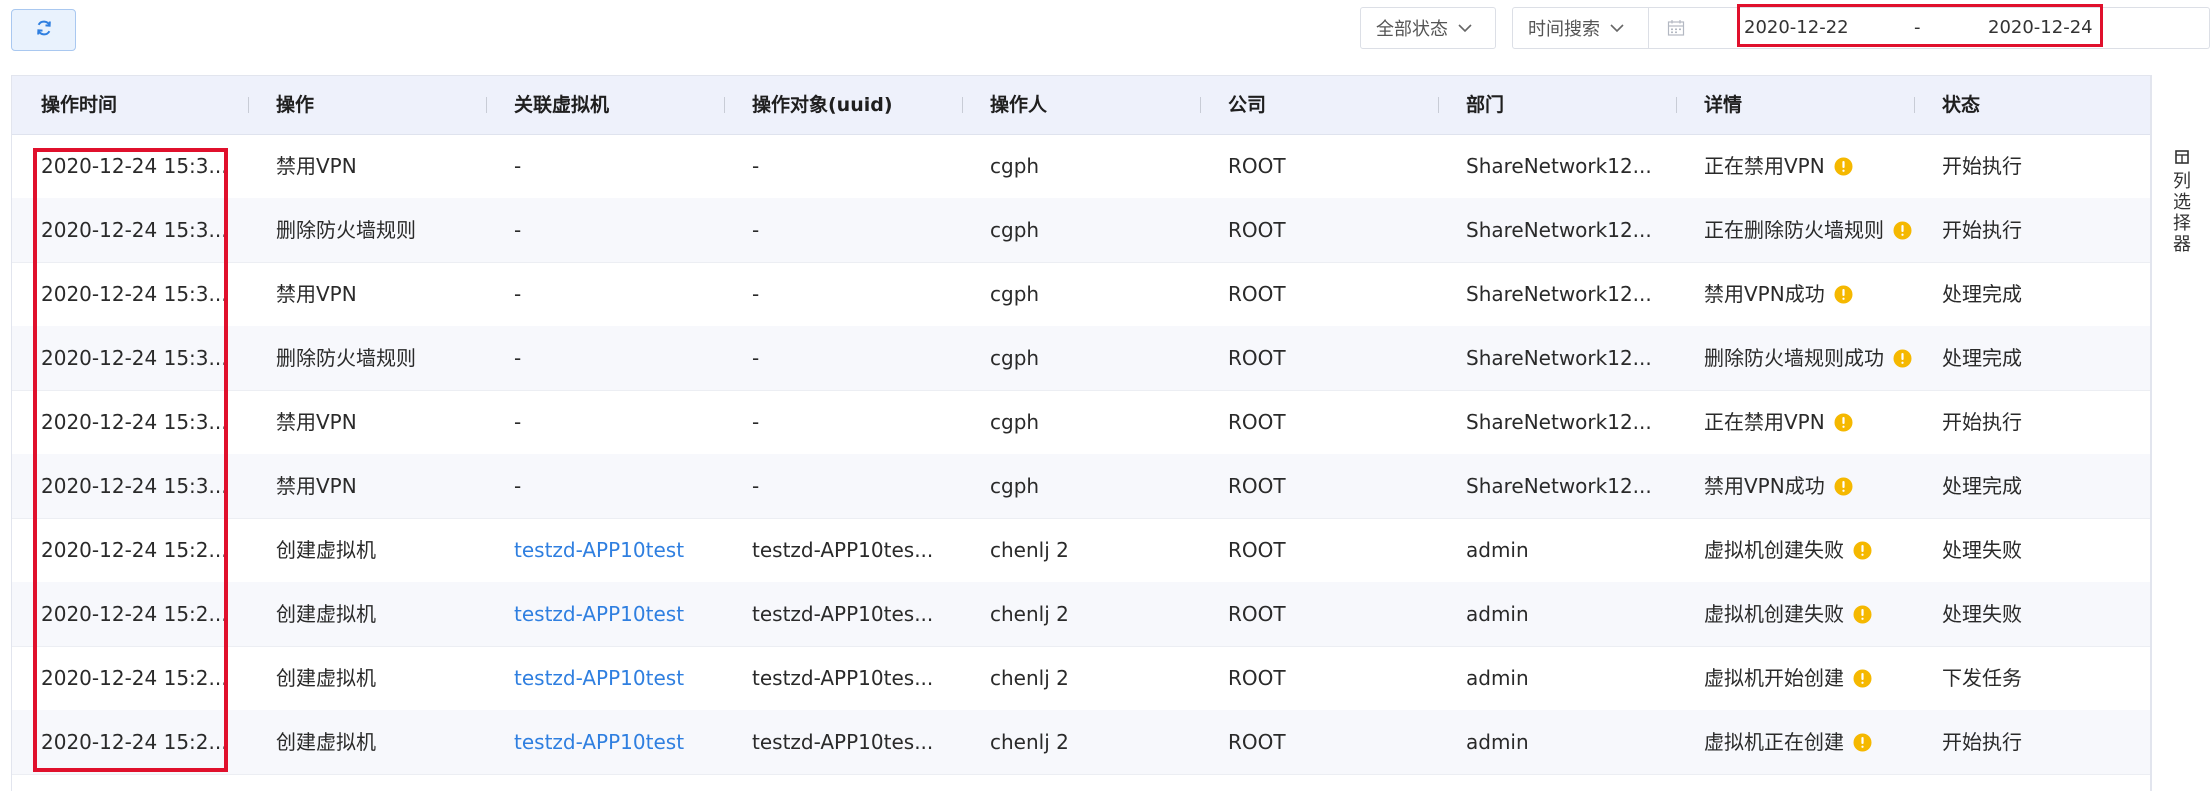 The height and width of the screenshot is (791, 2210). I want to click on time-filter-select: 时间搜索, so click(1580, 28).